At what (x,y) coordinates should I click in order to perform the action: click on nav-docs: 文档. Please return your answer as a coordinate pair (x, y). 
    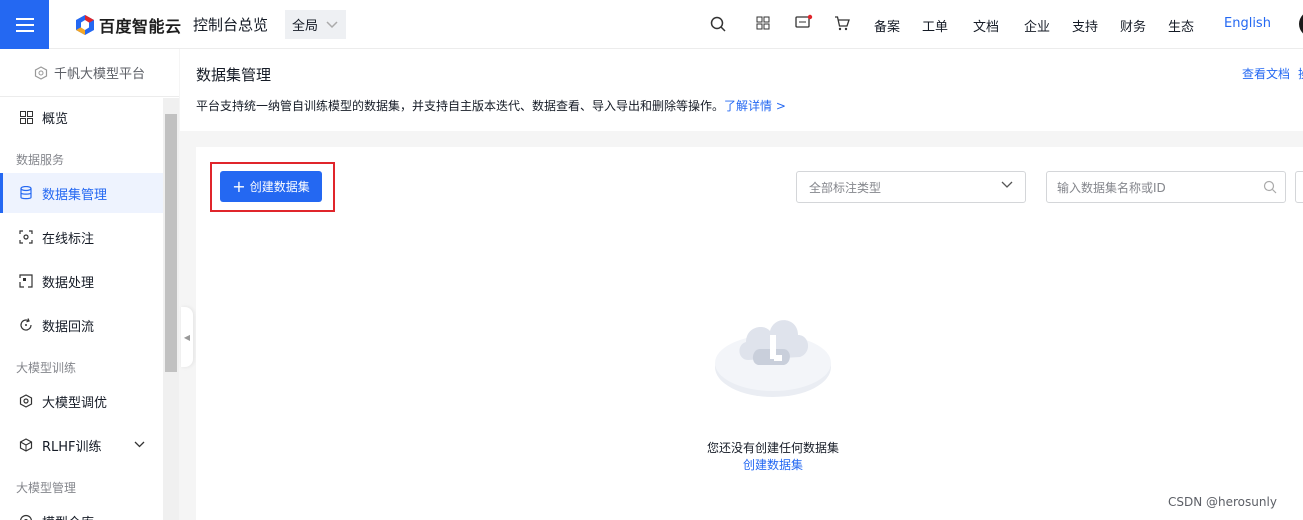
    Looking at the image, I should click on (986, 25).